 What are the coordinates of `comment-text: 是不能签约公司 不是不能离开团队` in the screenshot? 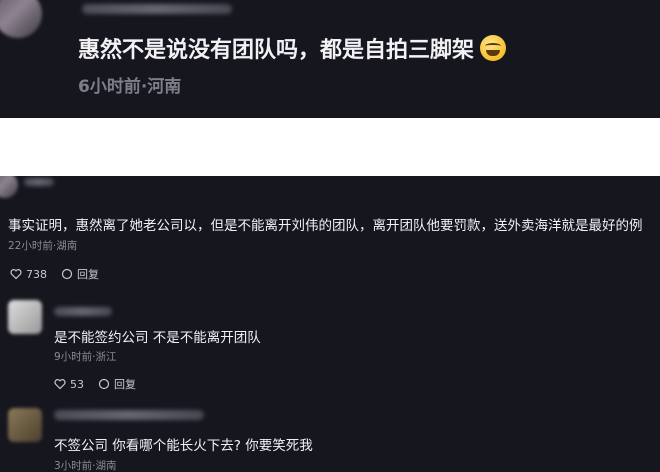 It's located at (157, 338).